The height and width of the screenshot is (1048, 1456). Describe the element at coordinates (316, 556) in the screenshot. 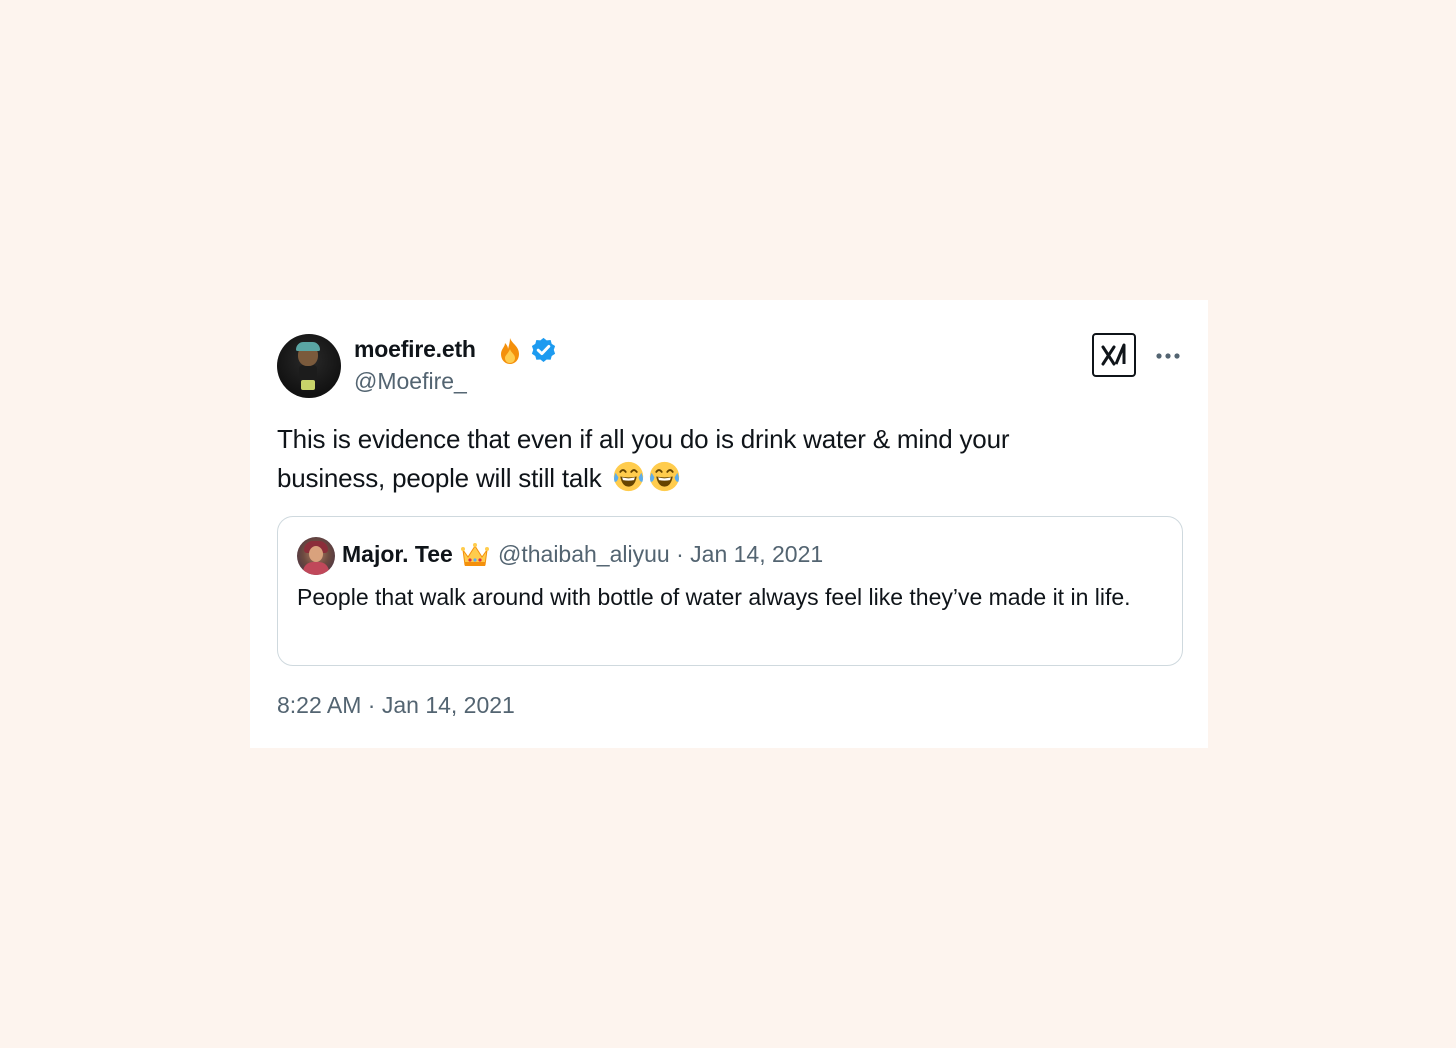

I see `quoted-author-avatar` at that location.